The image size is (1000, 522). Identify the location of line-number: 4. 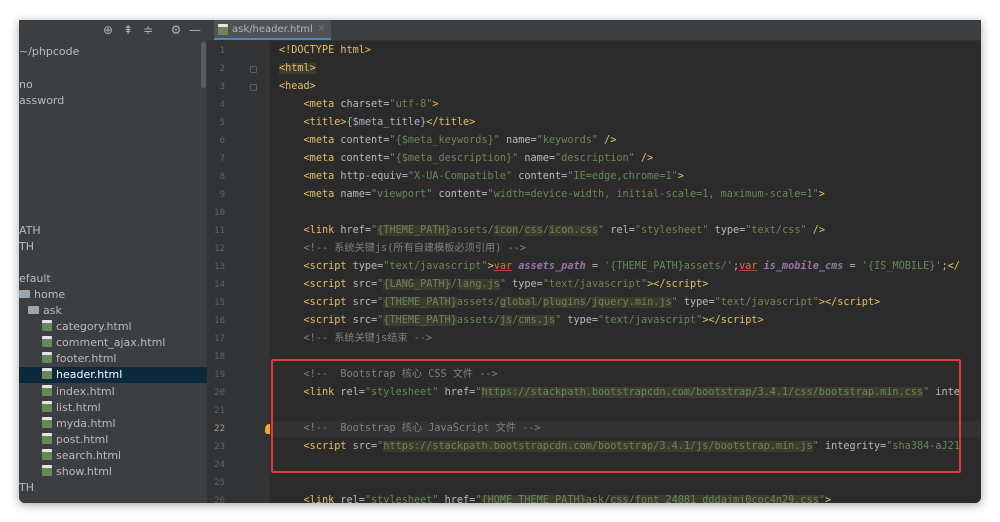
(222, 105).